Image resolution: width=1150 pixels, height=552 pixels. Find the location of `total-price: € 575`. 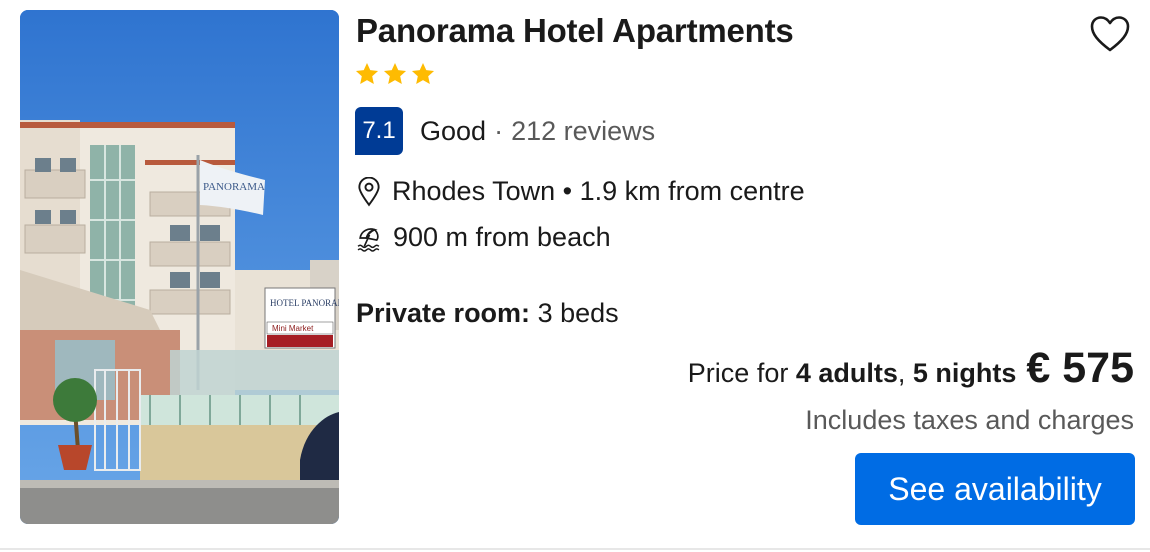

total-price: € 575 is located at coordinates (1080, 368).